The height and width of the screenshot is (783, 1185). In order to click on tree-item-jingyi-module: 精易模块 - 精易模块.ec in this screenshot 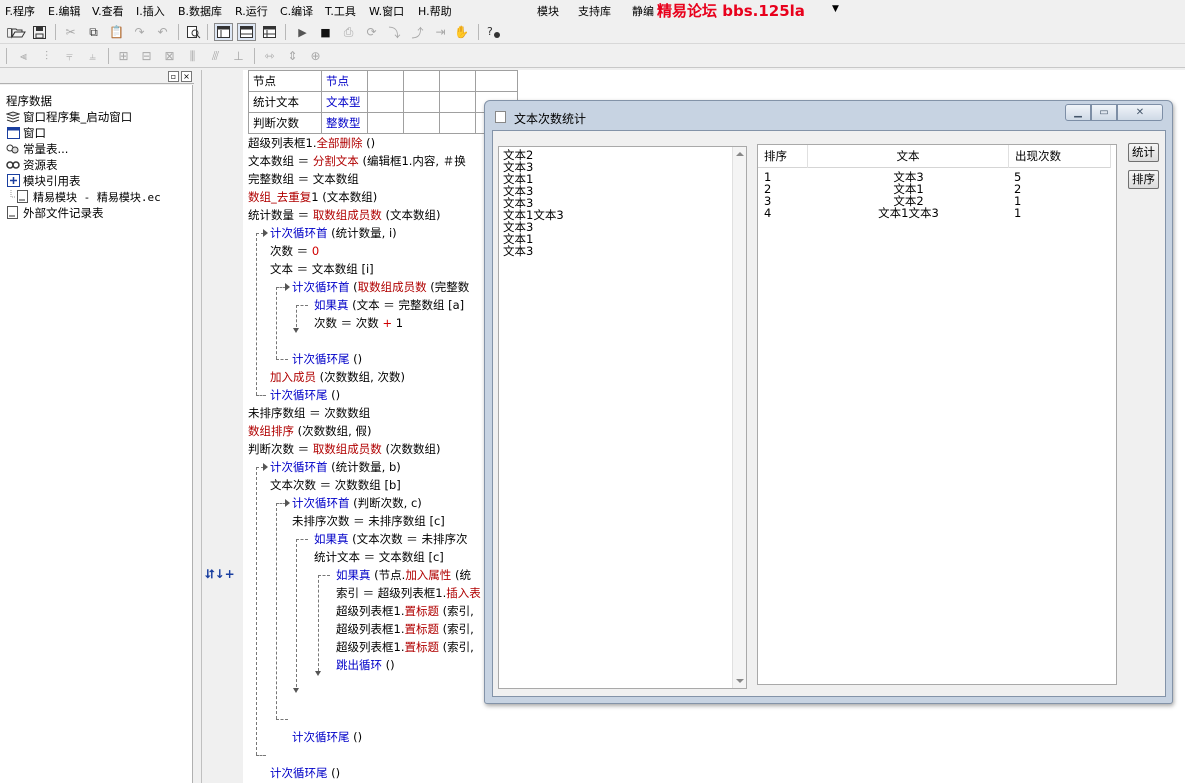, I will do `click(85, 196)`.